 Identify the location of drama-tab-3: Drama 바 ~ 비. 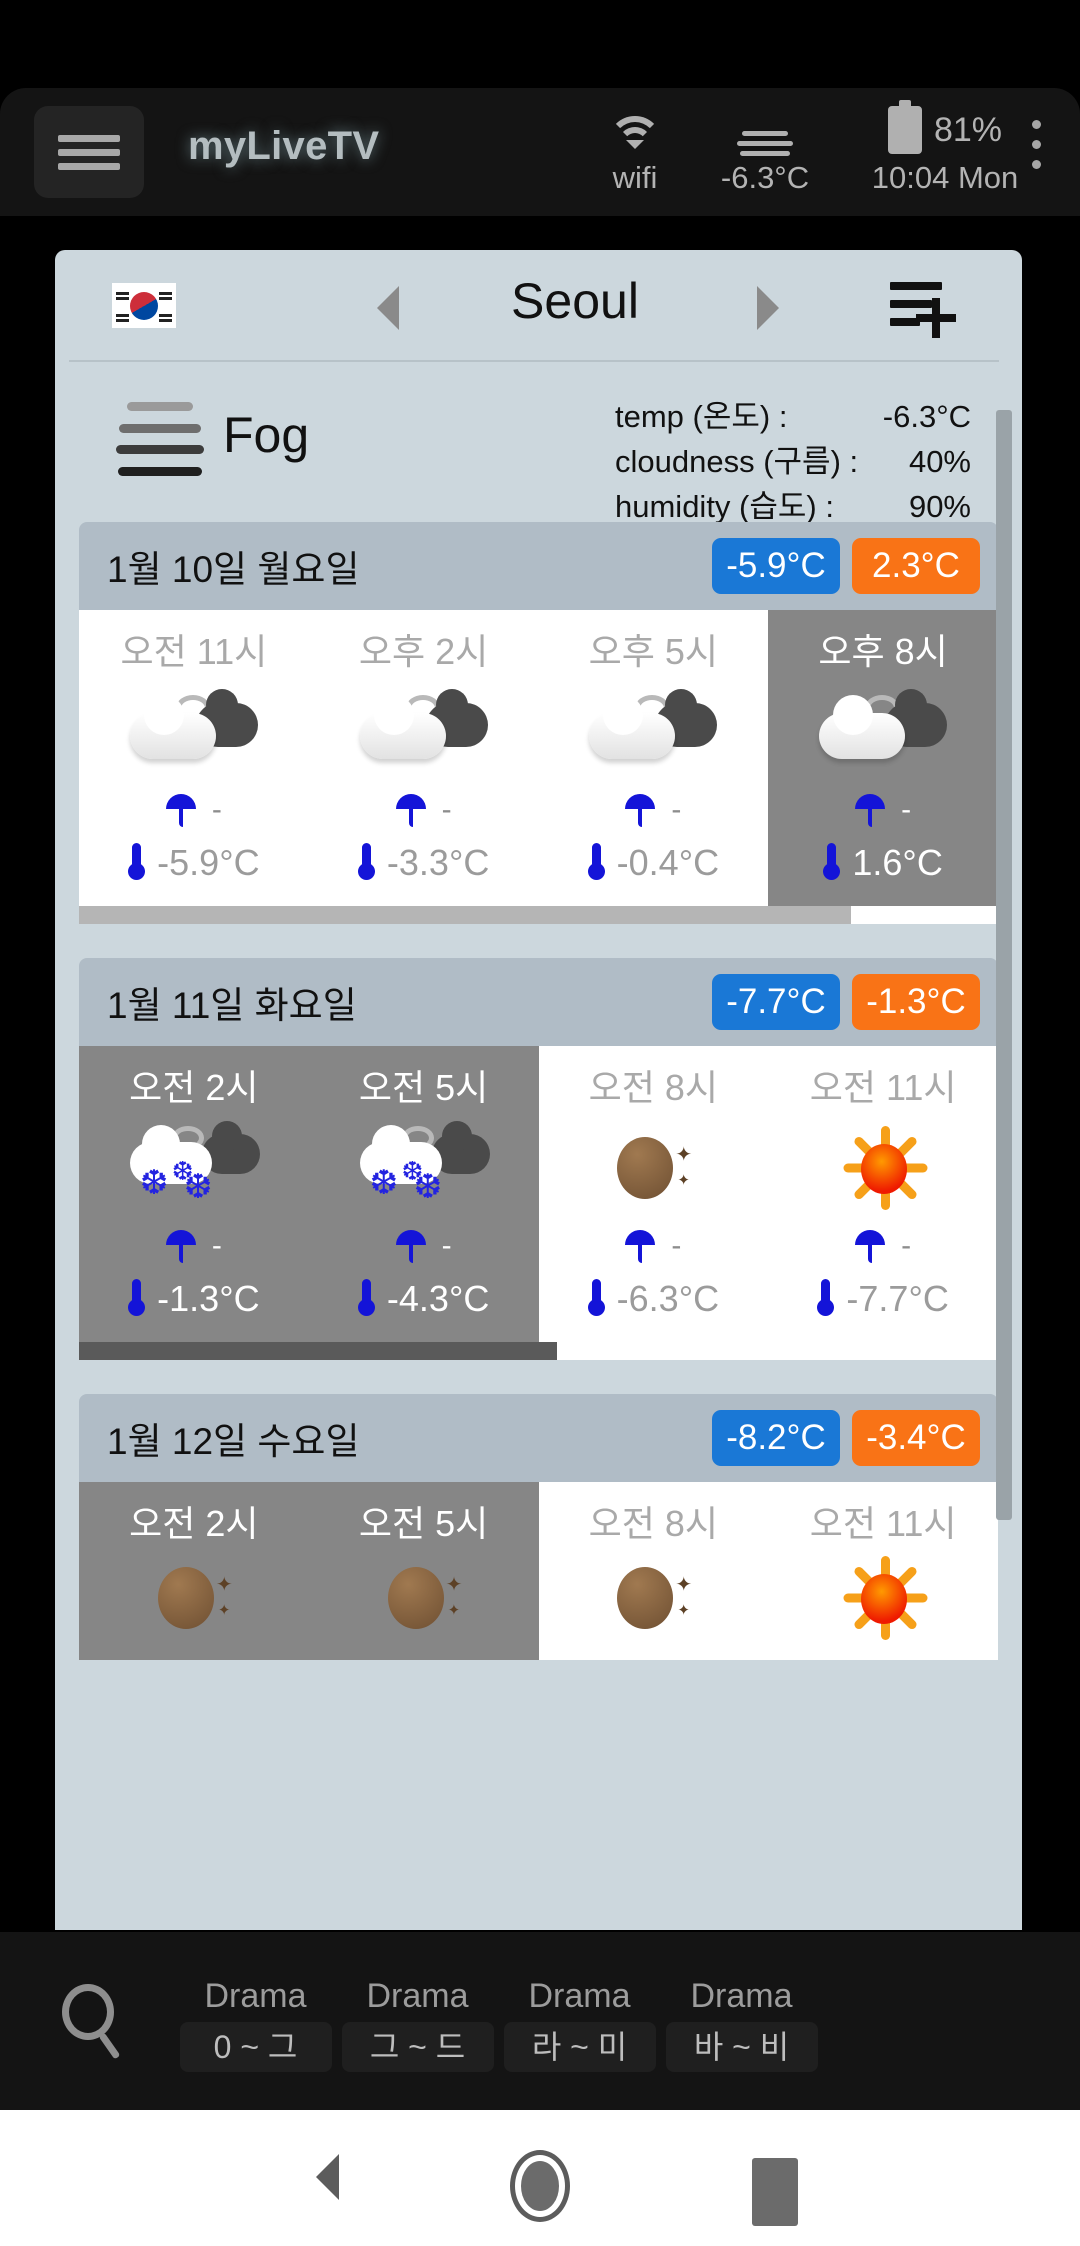
(741, 2023).